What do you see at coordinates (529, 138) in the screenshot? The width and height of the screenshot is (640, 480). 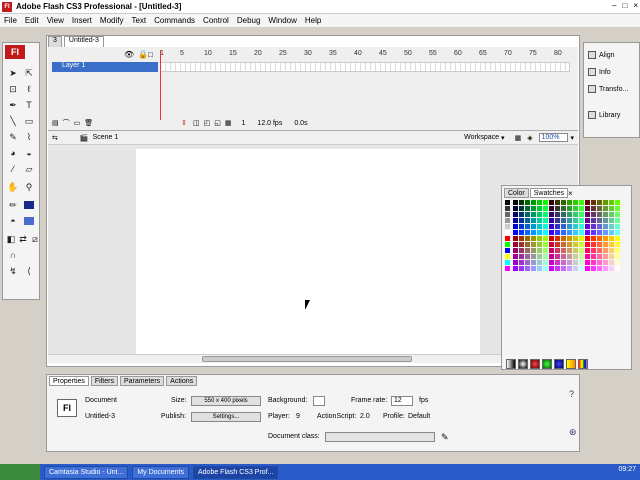 I see `edit-symbol-icon: ◈` at bounding box center [529, 138].